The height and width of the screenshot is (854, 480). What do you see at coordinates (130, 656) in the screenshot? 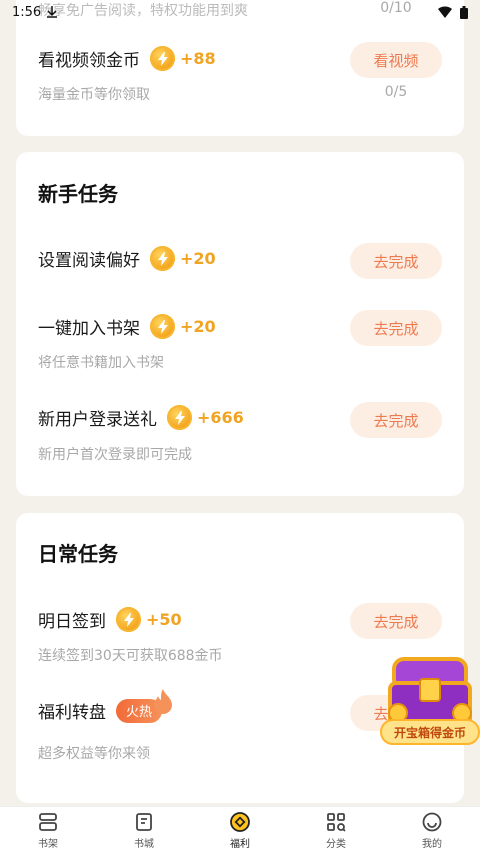
I see `task-sub: 连续签到30天可获取688金币` at bounding box center [130, 656].